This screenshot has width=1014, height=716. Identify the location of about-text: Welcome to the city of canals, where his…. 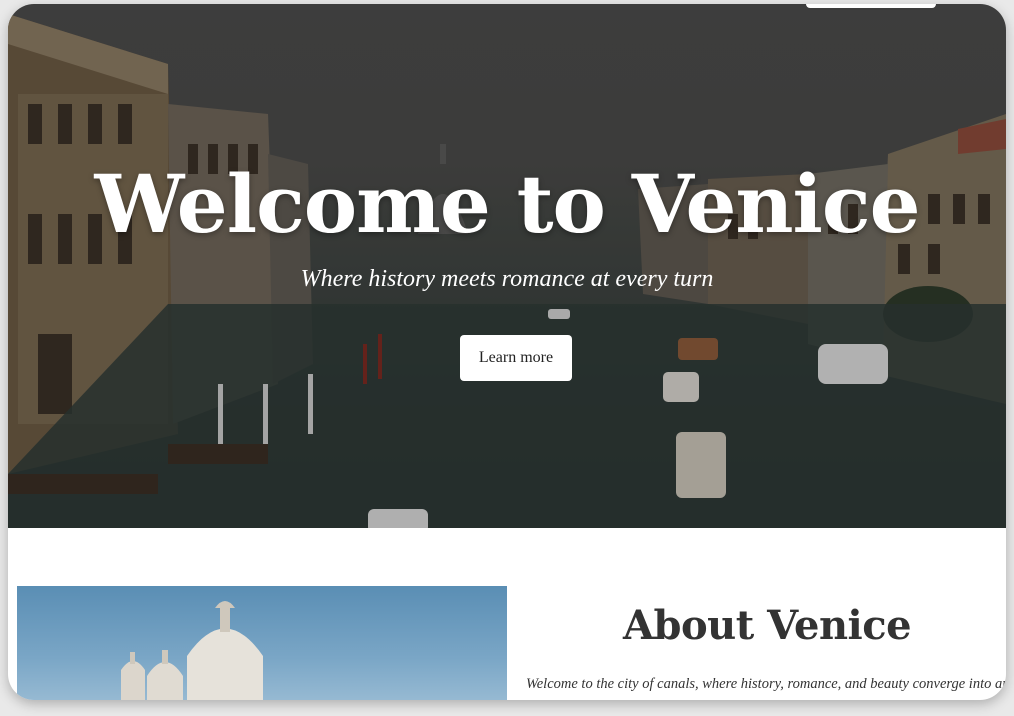
(766, 684).